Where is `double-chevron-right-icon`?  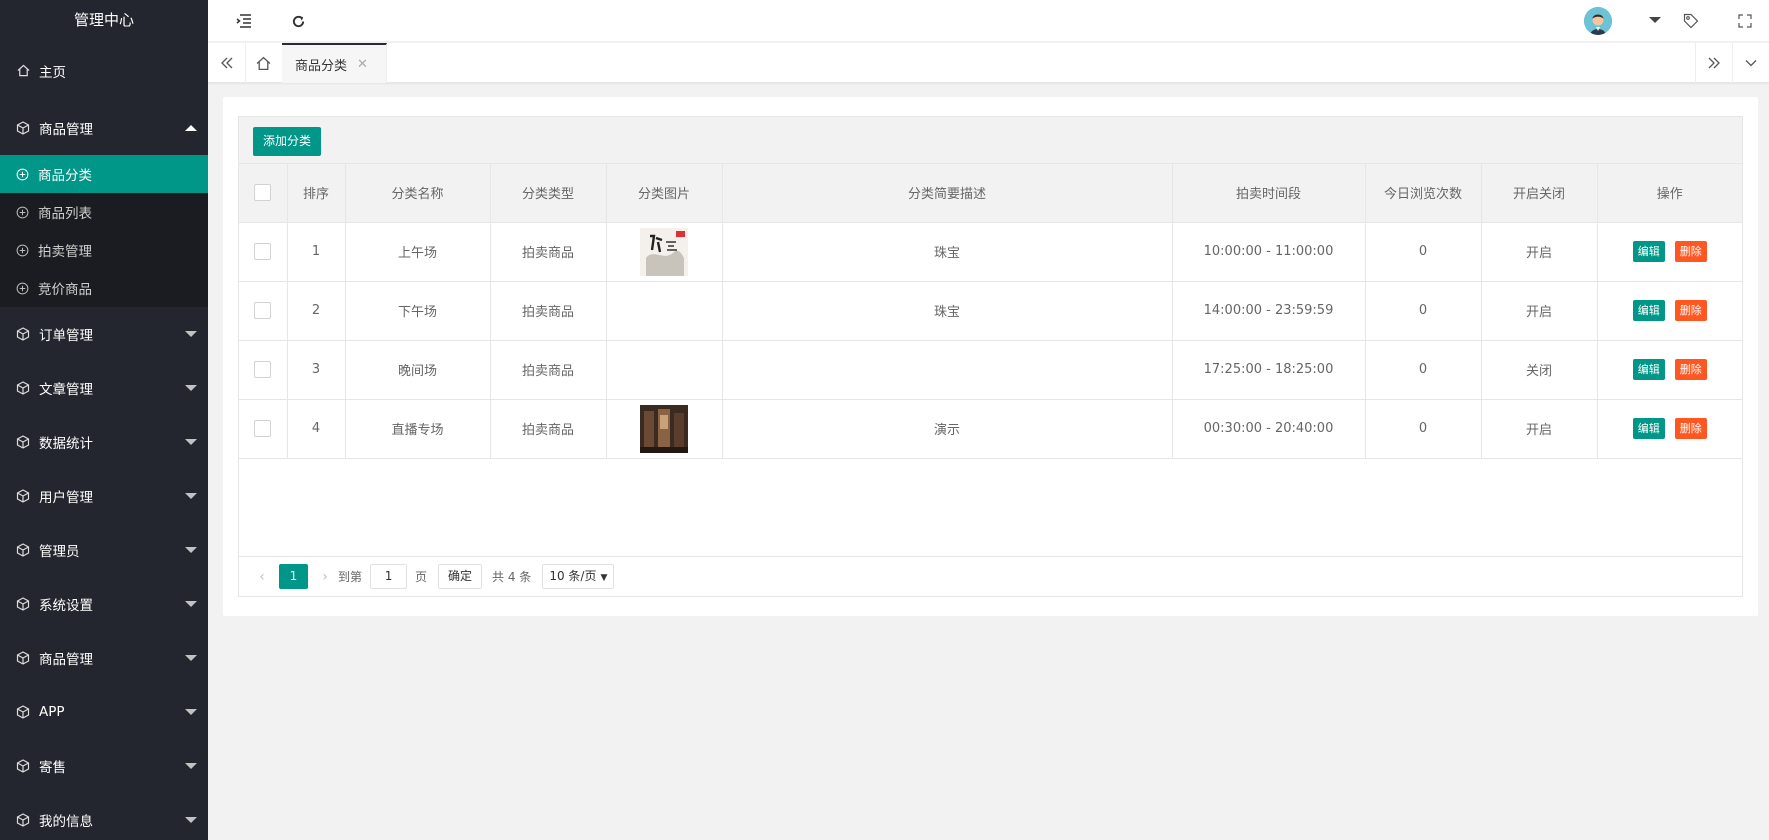 double-chevron-right-icon is located at coordinates (1714, 63).